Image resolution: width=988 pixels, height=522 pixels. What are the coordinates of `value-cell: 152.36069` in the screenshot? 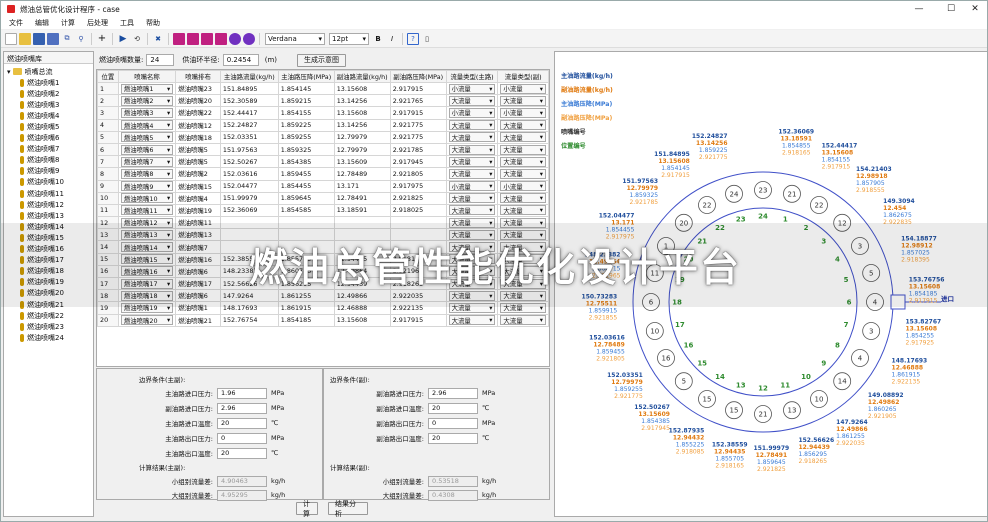 It's located at (249, 210).